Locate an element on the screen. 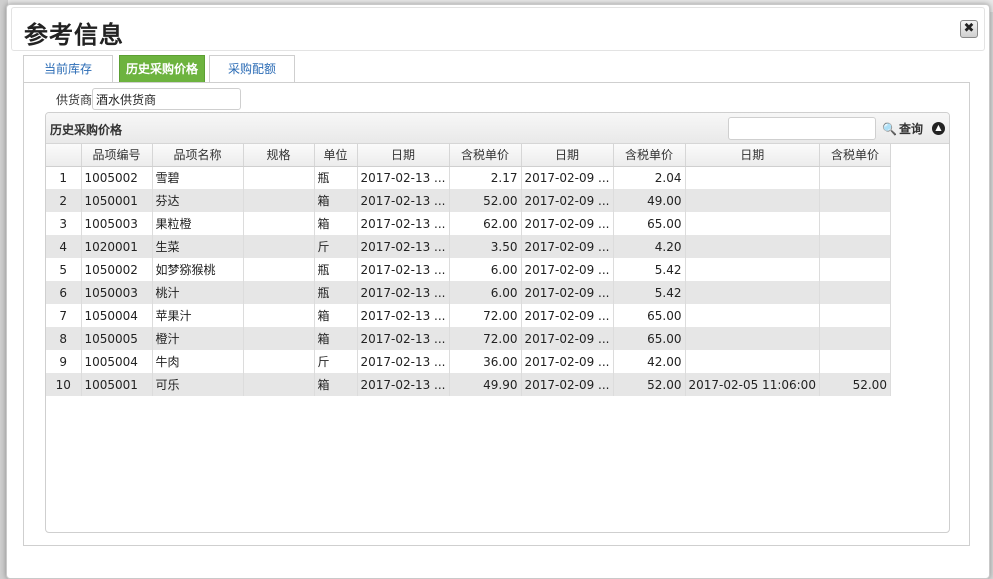  table-cell: 2017-02-05 11:06:00 is located at coordinates (752, 384).